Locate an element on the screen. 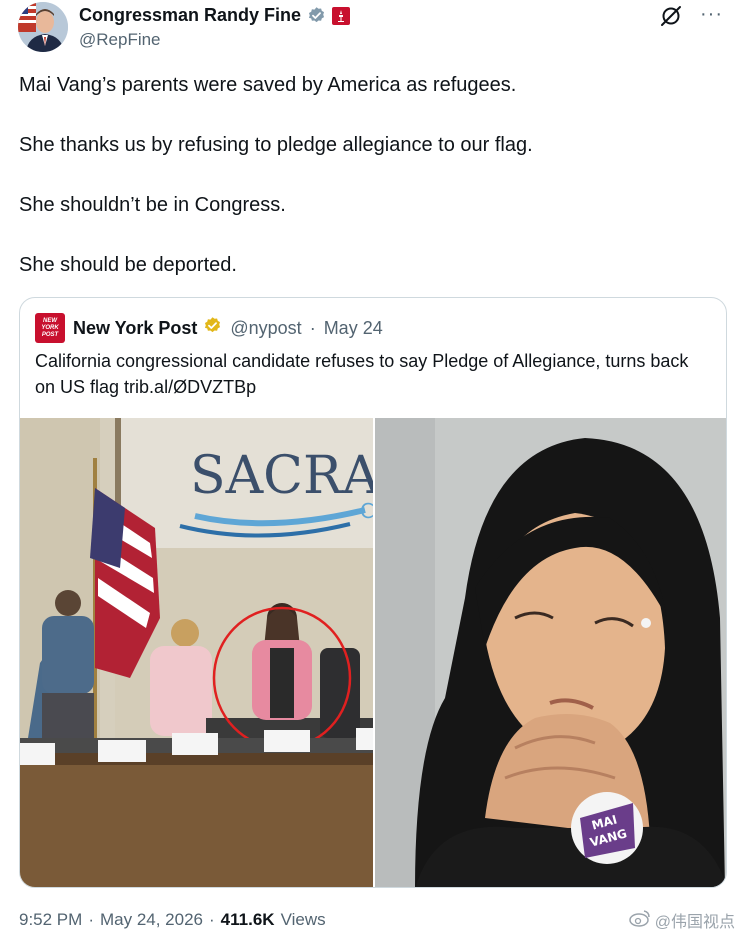  tweet-meta: 9:52 PM · May 24, 2026 · 411.6K Views is located at coordinates (172, 920).